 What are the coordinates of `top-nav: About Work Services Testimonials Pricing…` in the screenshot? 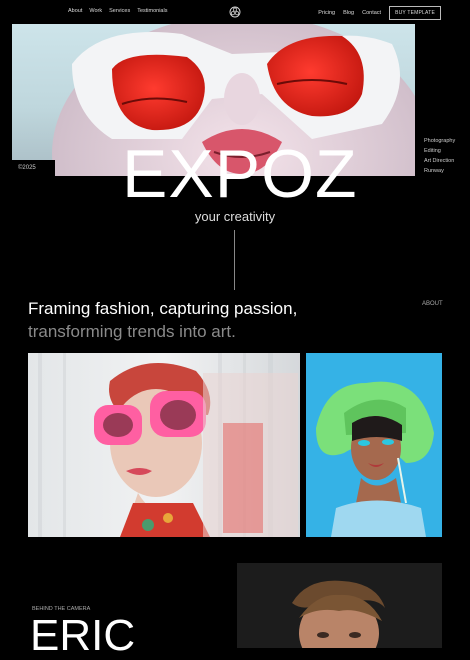 It's located at (235, 12).